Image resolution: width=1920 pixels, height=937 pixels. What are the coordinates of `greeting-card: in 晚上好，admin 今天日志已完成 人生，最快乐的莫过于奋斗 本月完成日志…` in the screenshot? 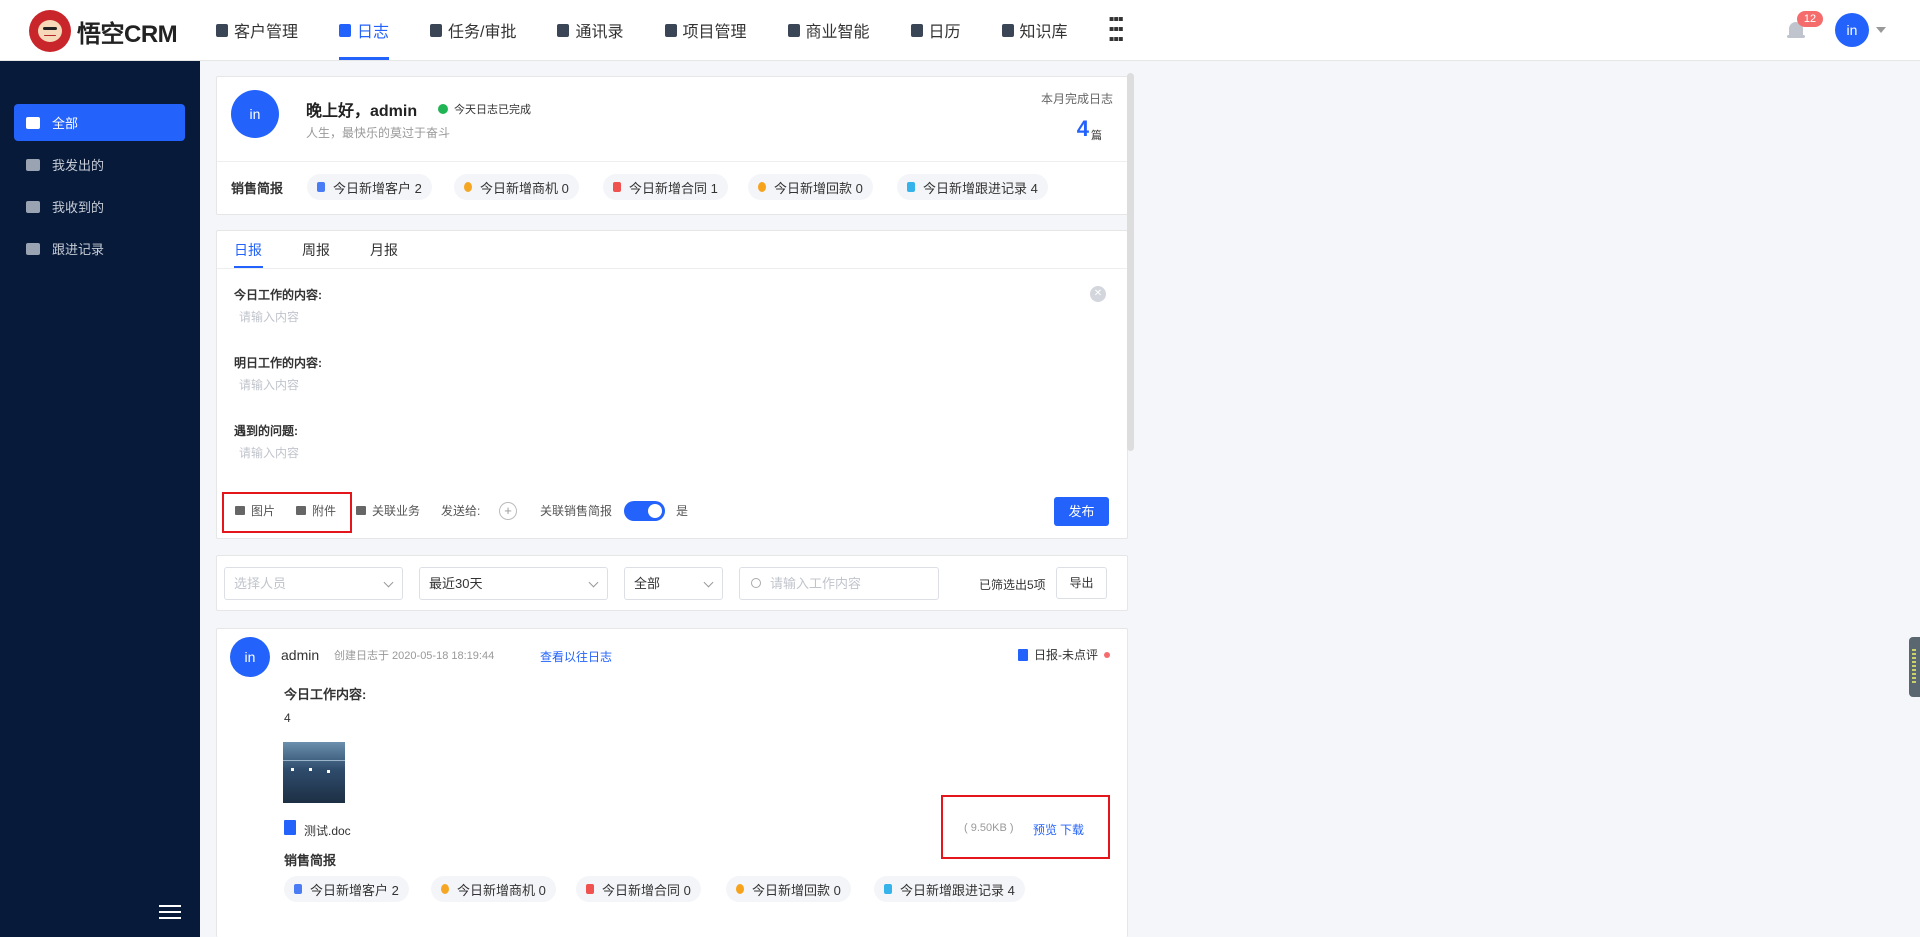 It's located at (672, 145).